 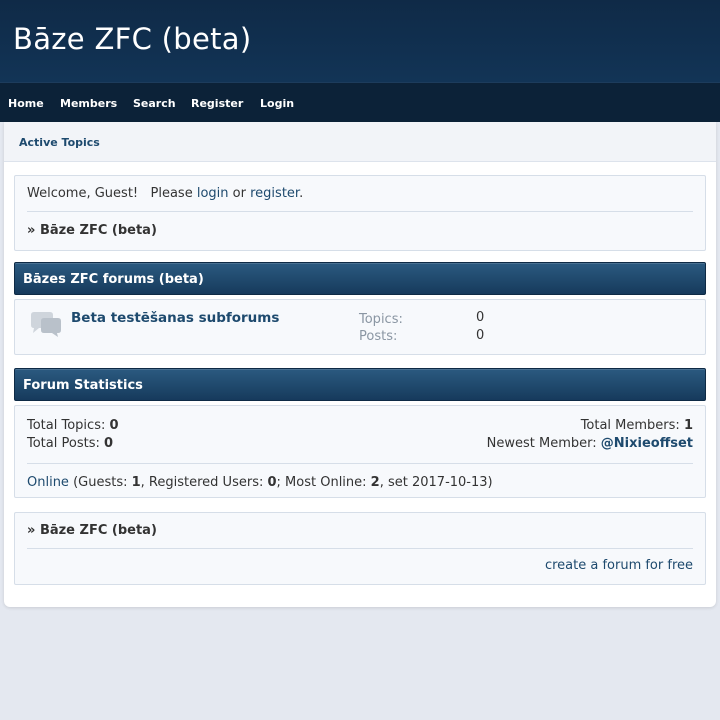 What do you see at coordinates (109, 443) in the screenshot?
I see `total-posts-value: 0` at bounding box center [109, 443].